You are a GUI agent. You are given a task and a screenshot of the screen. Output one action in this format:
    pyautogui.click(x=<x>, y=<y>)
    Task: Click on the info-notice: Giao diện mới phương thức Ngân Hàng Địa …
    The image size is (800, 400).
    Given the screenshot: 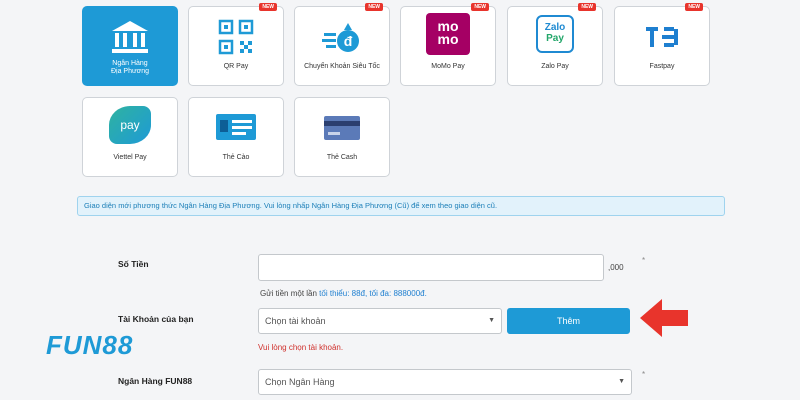 What is the action you would take?
    pyautogui.click(x=401, y=206)
    